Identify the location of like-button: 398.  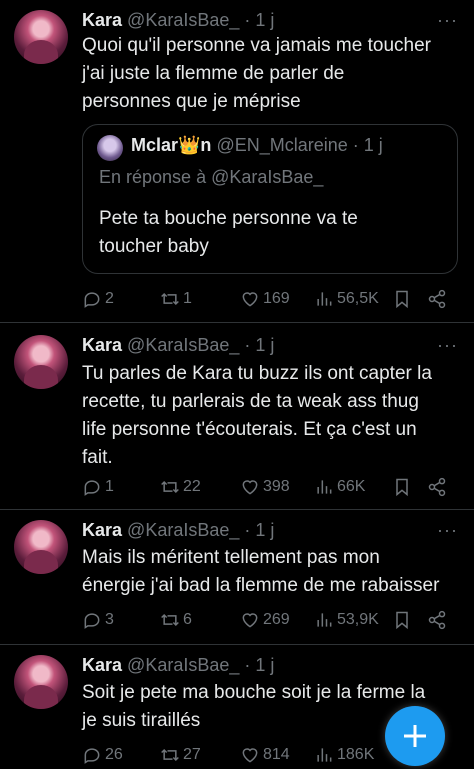
(265, 487).